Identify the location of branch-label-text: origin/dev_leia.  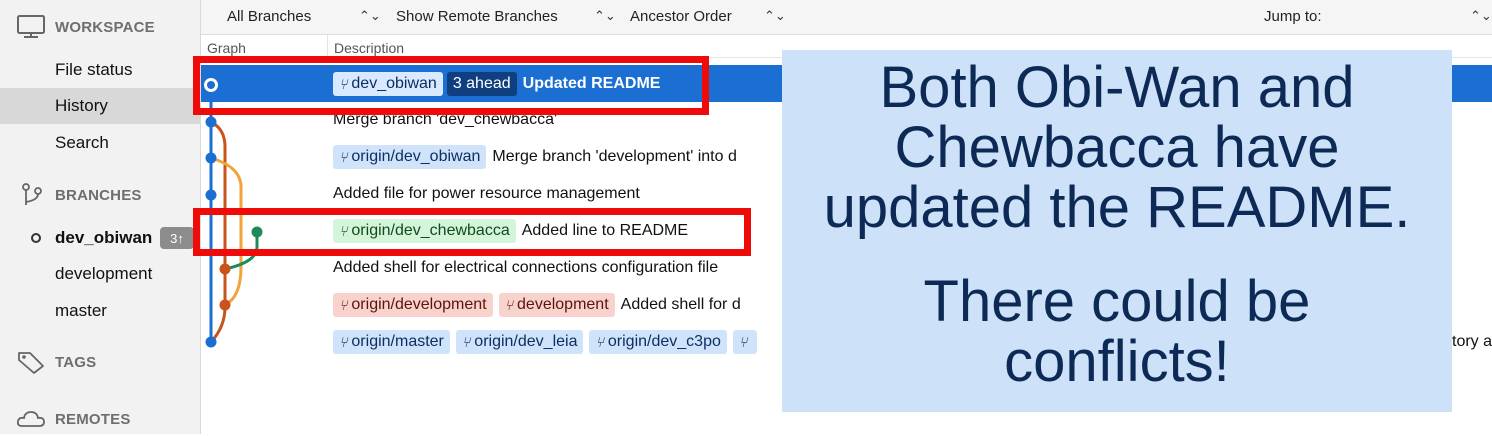
(526, 341).